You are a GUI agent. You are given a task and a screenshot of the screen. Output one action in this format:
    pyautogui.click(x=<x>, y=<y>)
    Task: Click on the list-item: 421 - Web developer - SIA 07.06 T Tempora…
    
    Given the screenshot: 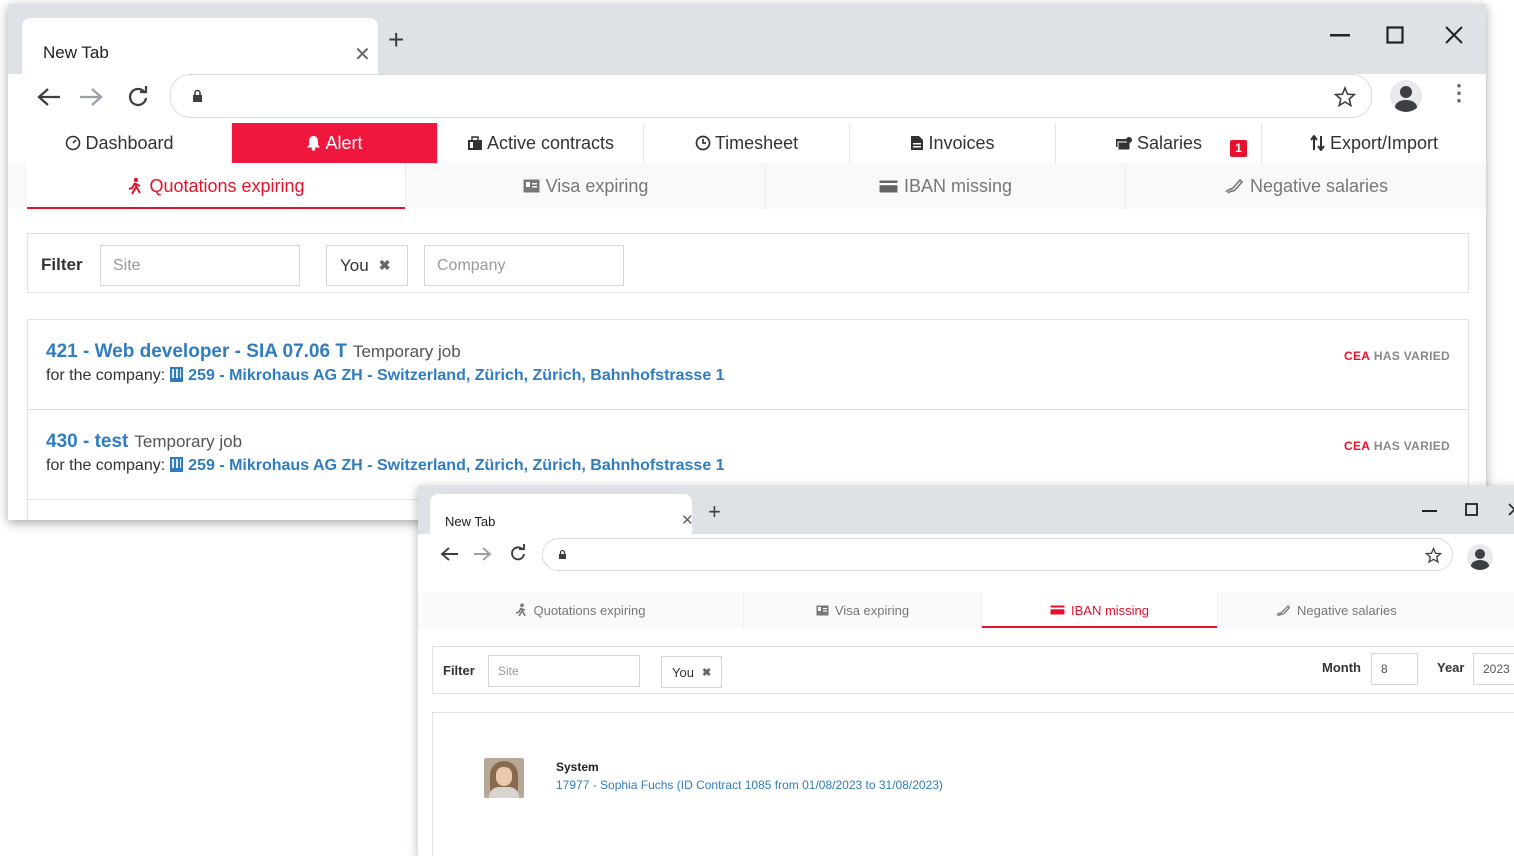 What is the action you would take?
    pyautogui.click(x=748, y=365)
    